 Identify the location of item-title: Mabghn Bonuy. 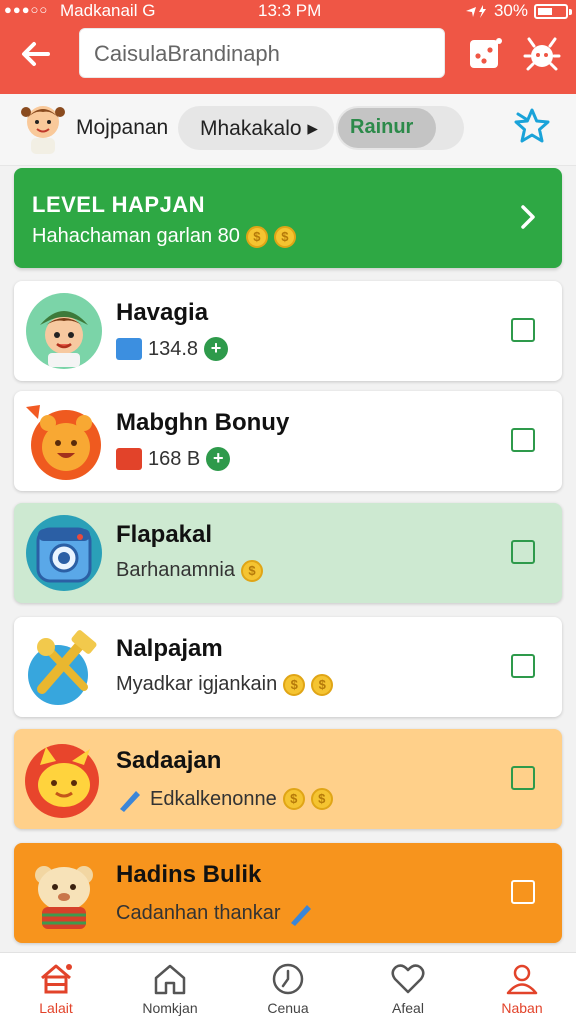
(203, 422).